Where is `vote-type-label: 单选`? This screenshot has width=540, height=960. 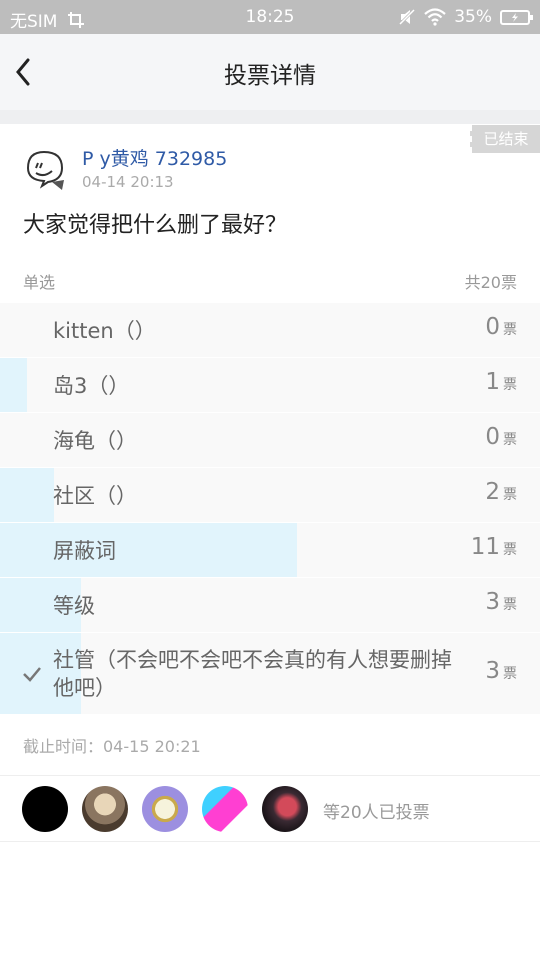 vote-type-label: 单选 is located at coordinates (39, 282).